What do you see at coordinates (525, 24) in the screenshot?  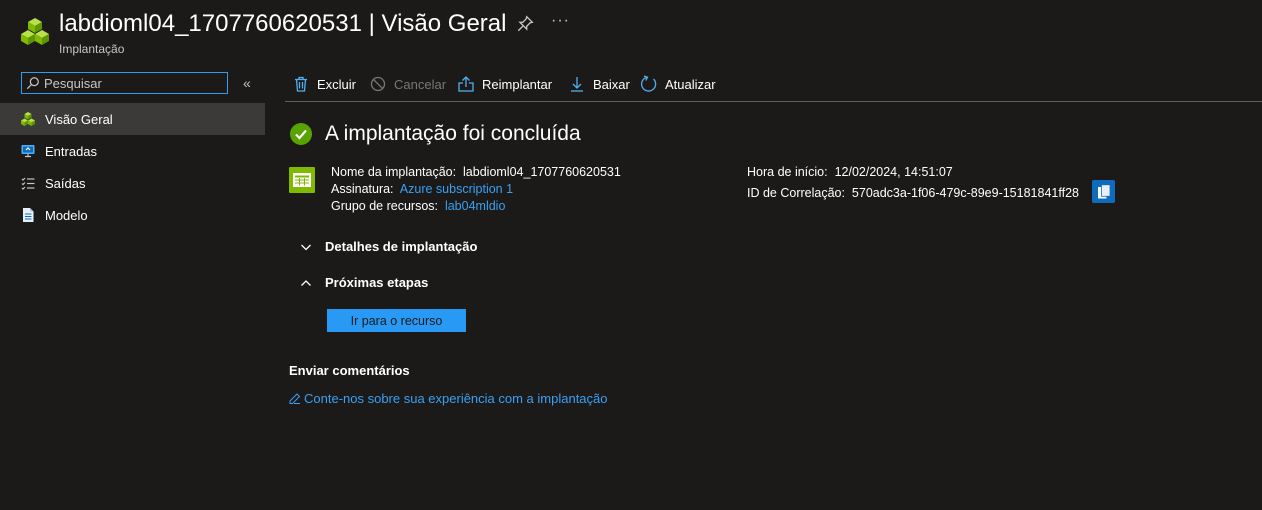 I see `pin-icon` at bounding box center [525, 24].